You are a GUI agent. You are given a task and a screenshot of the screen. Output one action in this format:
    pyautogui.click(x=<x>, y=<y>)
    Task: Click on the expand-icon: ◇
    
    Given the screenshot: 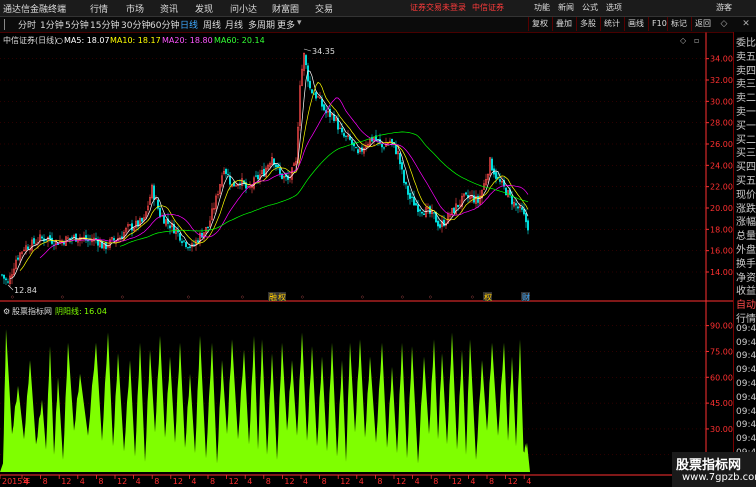 What is the action you would take?
    pyautogui.click(x=683, y=40)
    